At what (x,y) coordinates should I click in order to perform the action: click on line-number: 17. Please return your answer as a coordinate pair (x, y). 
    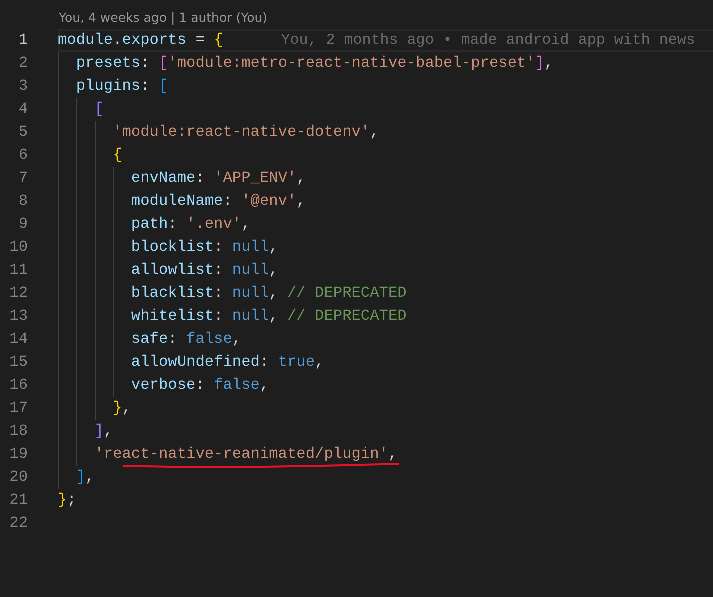
    Looking at the image, I should click on (18, 408).